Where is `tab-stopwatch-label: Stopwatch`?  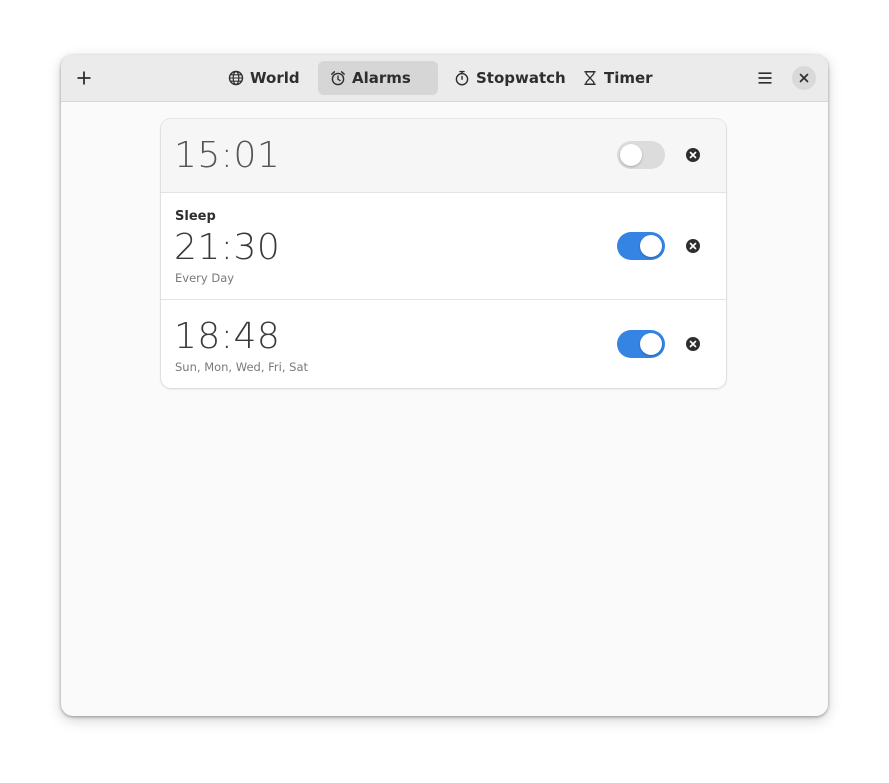
tab-stopwatch-label: Stopwatch is located at coordinates (521, 78).